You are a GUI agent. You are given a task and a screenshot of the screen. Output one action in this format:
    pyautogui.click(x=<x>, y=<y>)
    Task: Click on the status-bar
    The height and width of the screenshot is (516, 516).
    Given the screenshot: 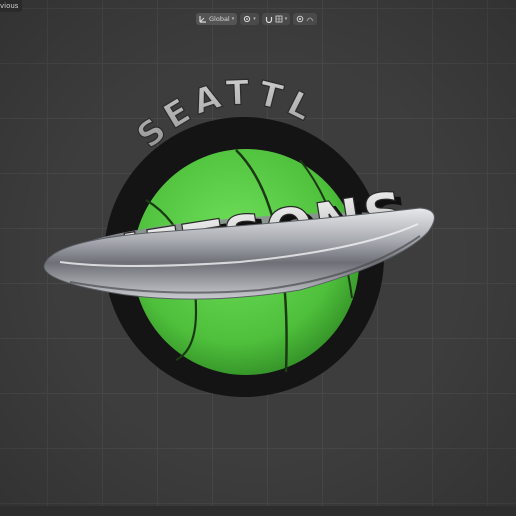 What is the action you would take?
    pyautogui.click(x=258, y=511)
    